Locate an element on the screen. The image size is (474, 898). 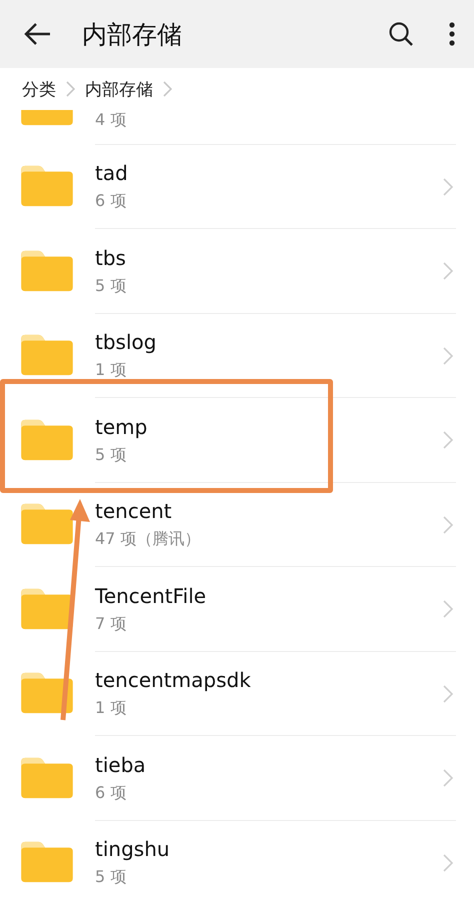
breadcrumb-item: 内部存储 is located at coordinates (119, 89).